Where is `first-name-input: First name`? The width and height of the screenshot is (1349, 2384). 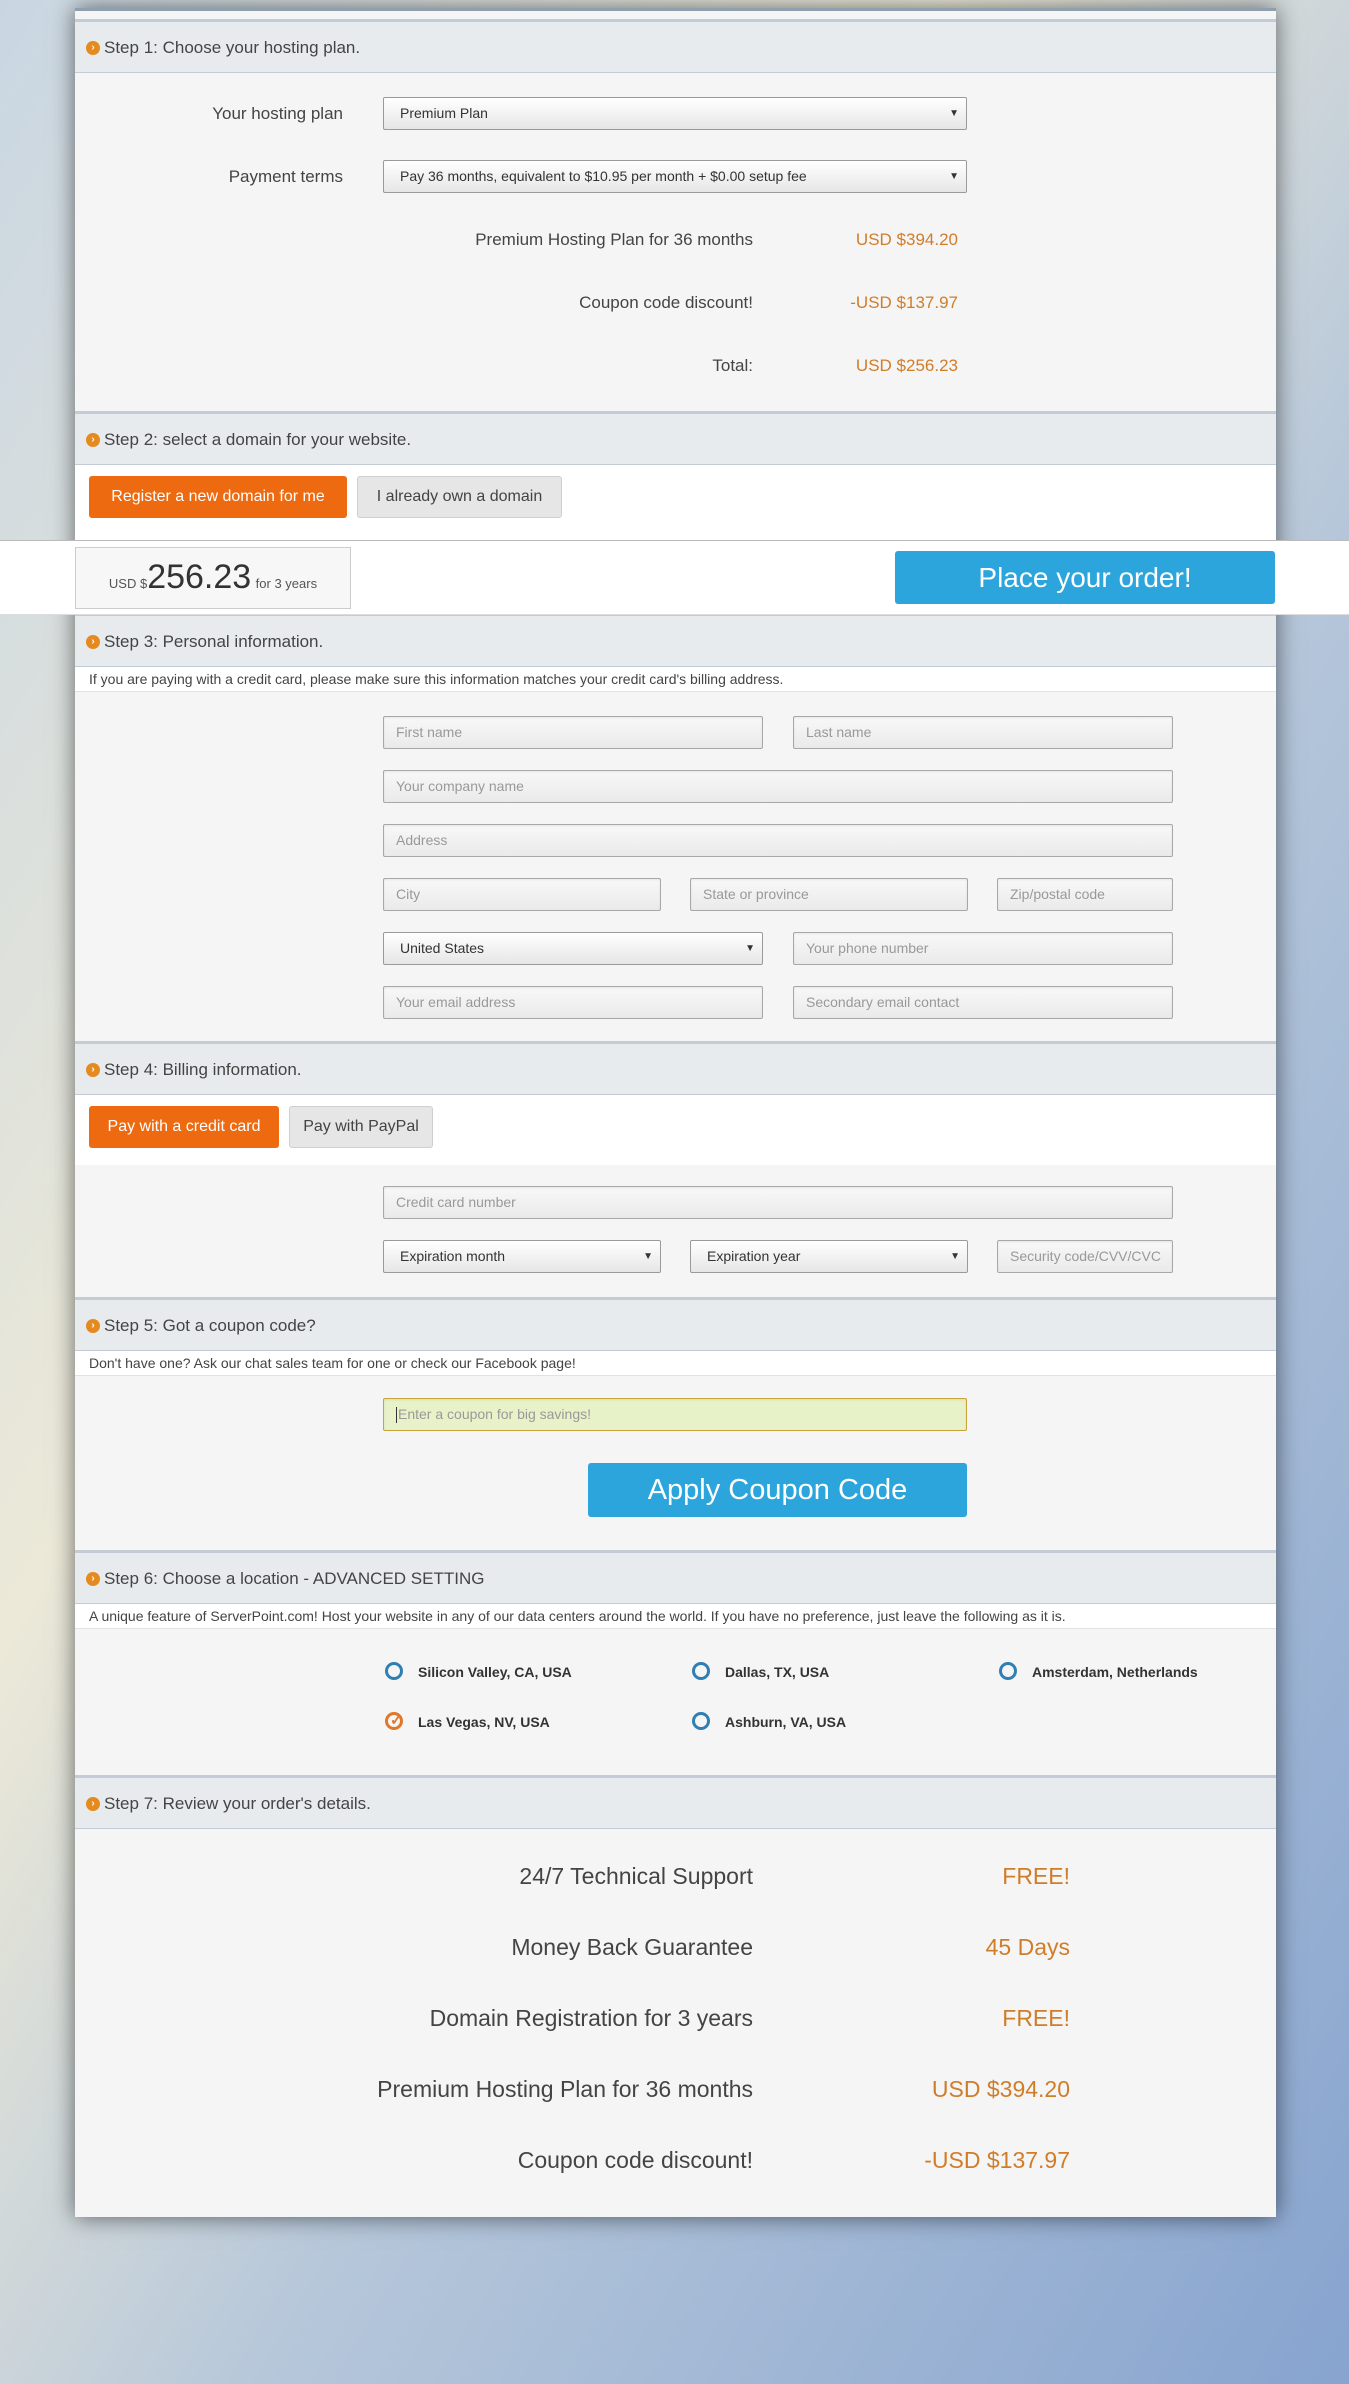
first-name-input: First name is located at coordinates (573, 732).